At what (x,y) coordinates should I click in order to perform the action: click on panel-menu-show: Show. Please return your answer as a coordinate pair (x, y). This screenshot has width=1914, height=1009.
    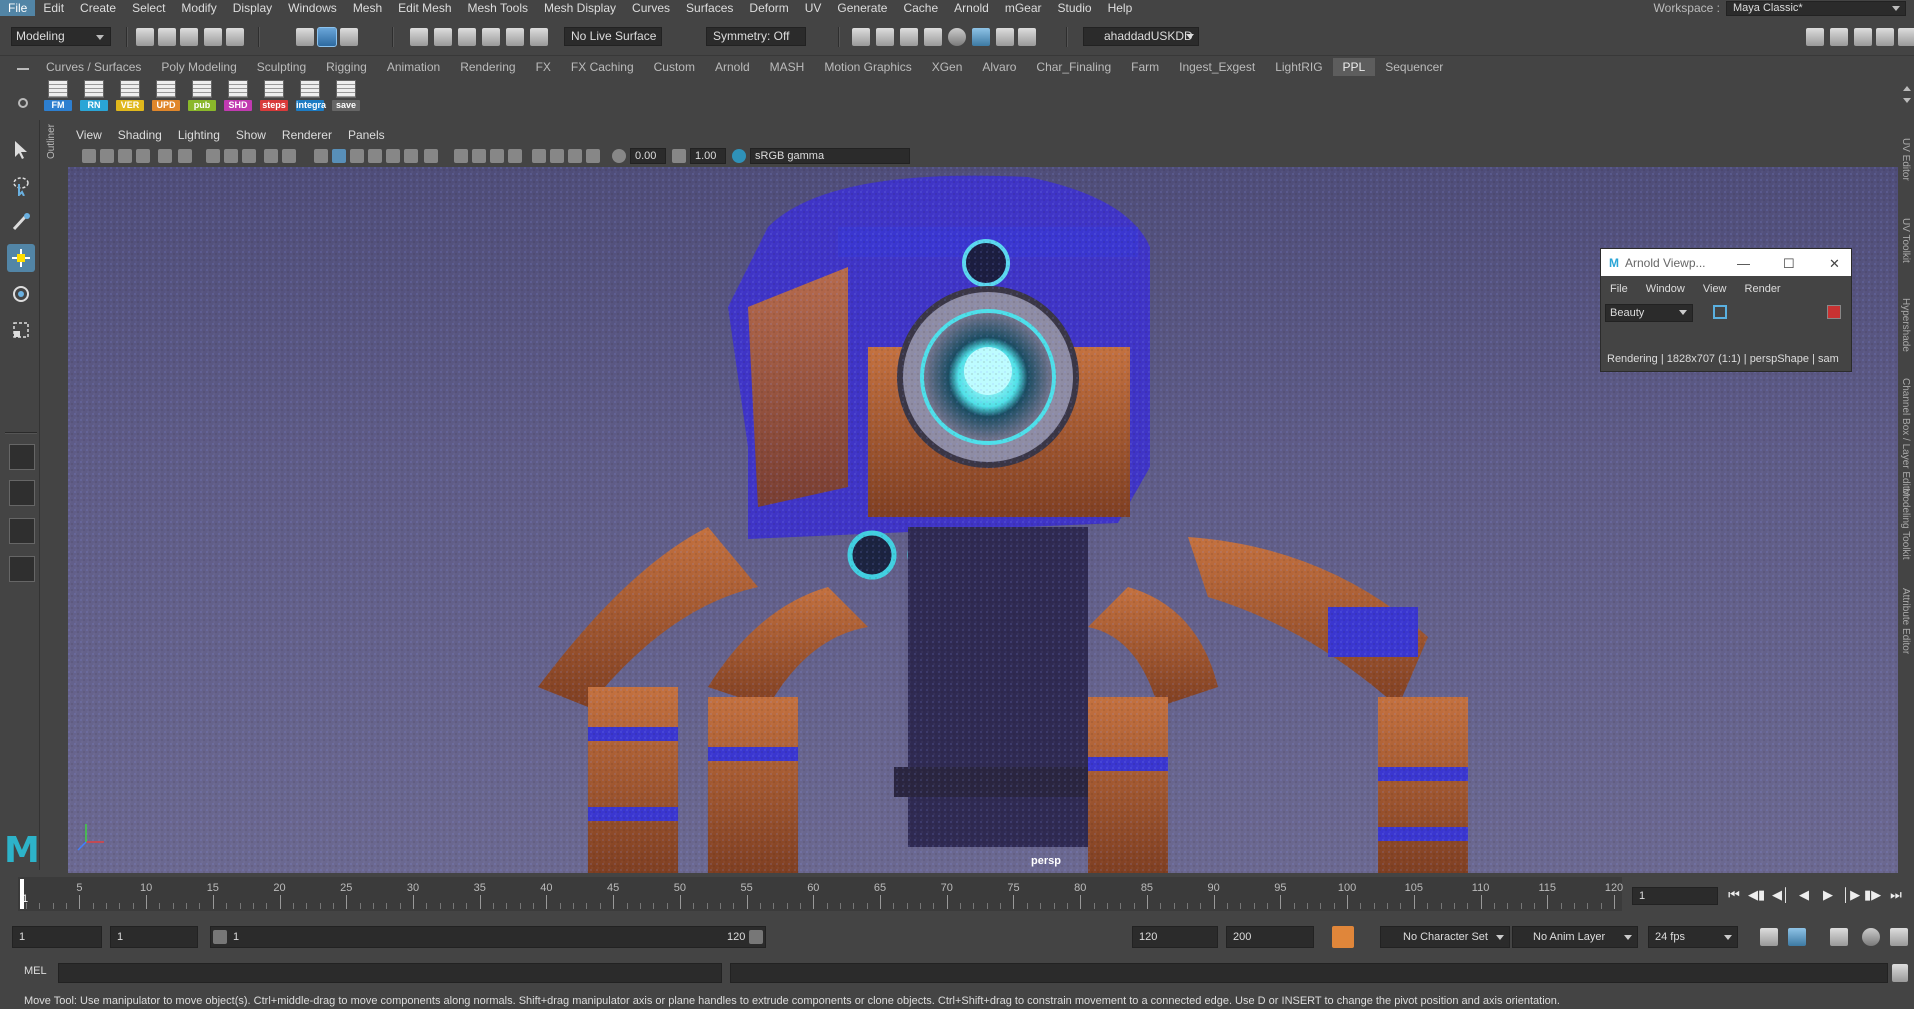
    Looking at the image, I should click on (251, 136).